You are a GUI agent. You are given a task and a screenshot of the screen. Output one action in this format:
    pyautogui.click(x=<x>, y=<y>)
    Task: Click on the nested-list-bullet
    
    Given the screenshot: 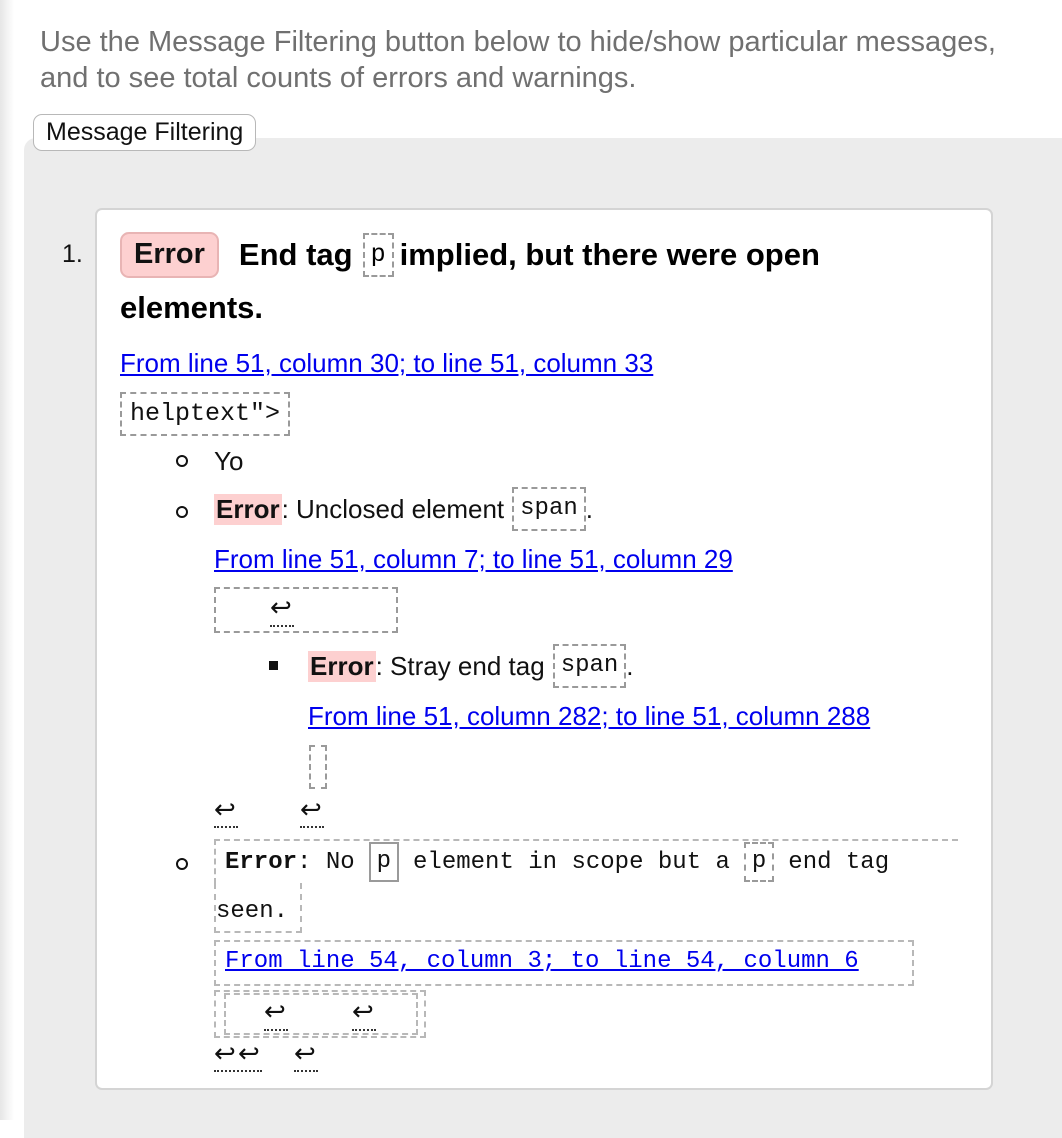 What is the action you would take?
    pyautogui.click(x=273, y=665)
    